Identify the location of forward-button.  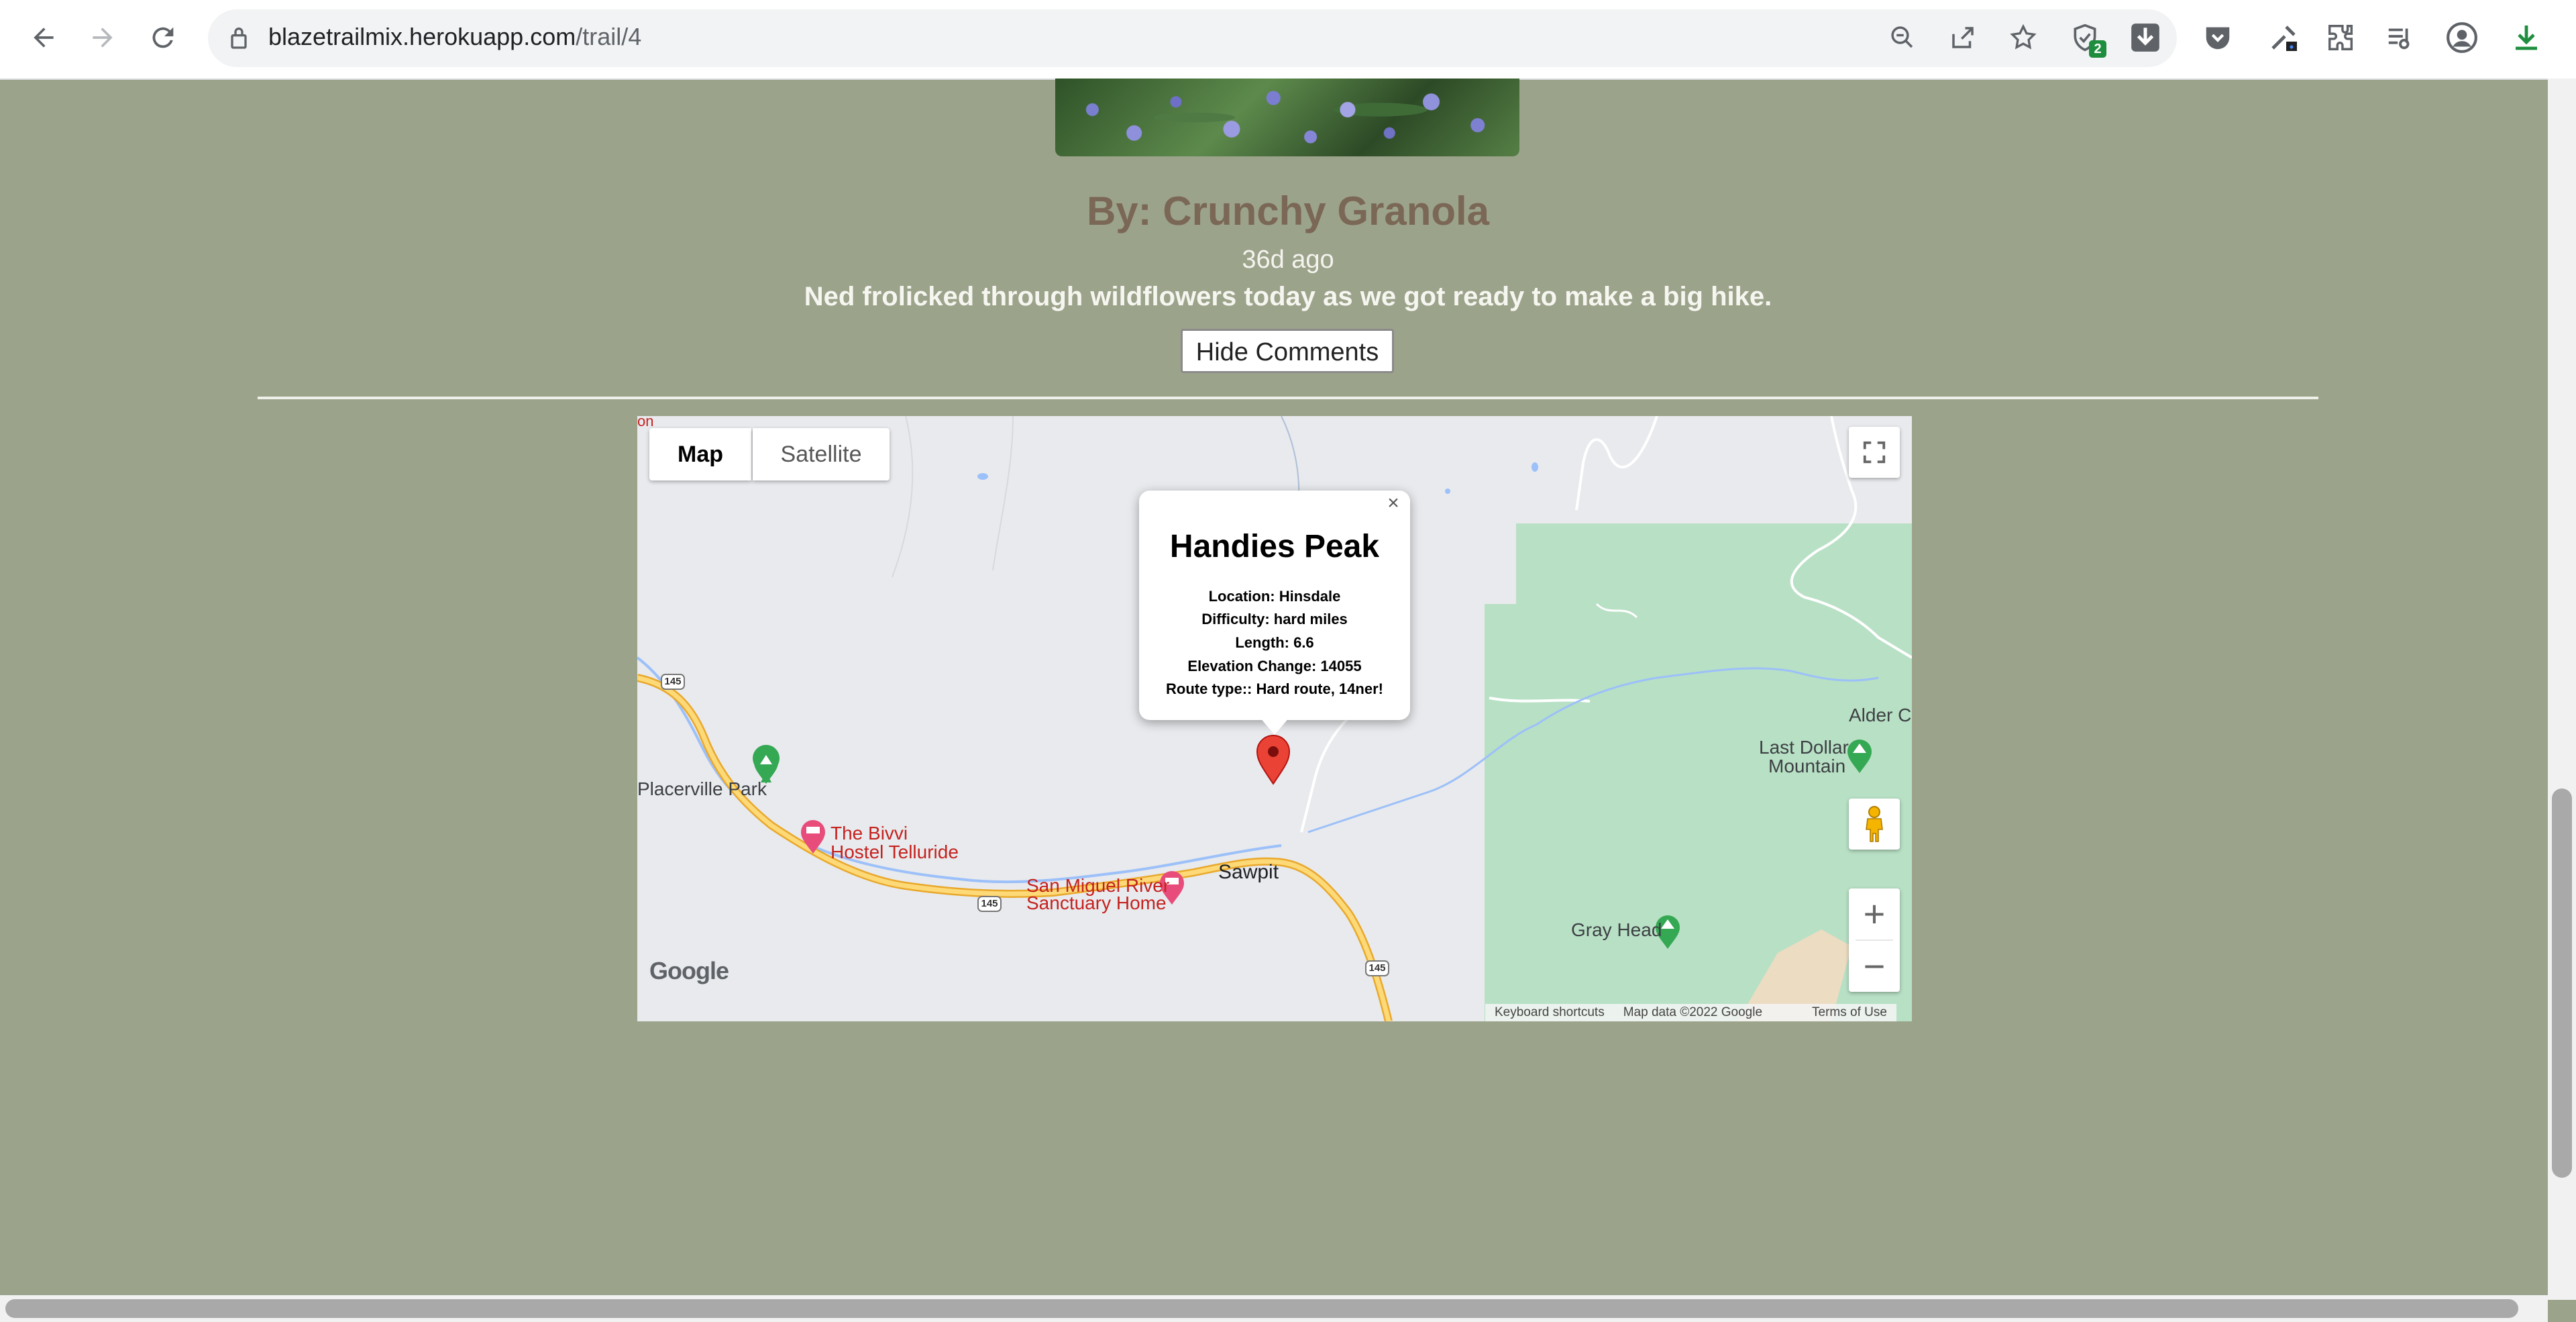
(102, 37).